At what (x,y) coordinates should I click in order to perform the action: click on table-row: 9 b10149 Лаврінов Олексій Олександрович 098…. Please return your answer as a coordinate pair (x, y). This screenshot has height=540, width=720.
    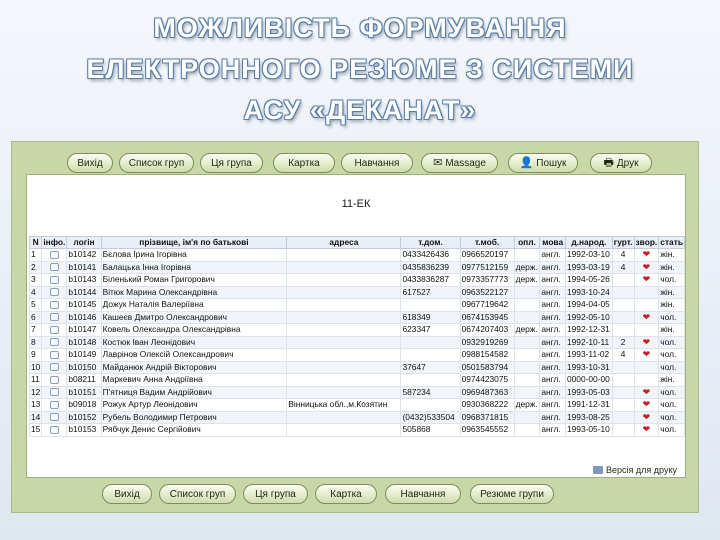
    Looking at the image, I should click on (356, 355).